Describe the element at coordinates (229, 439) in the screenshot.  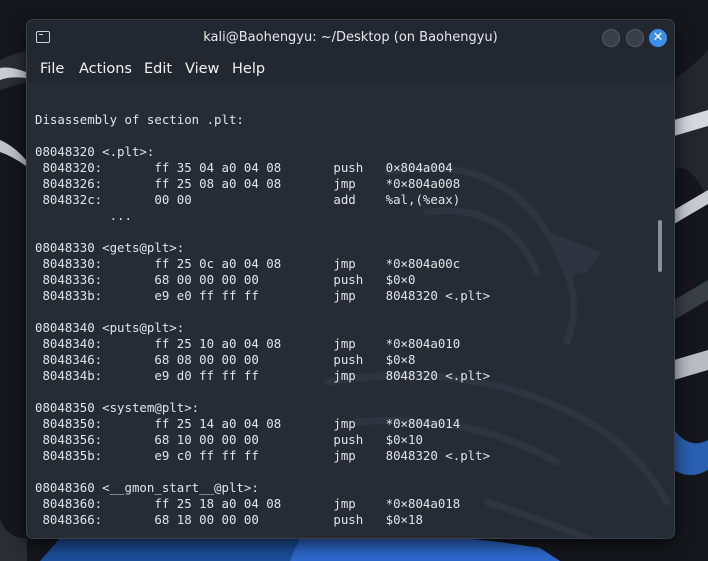
I see `terminal-line: 8048356: 68 10 00 00 00 push $0×10` at that location.